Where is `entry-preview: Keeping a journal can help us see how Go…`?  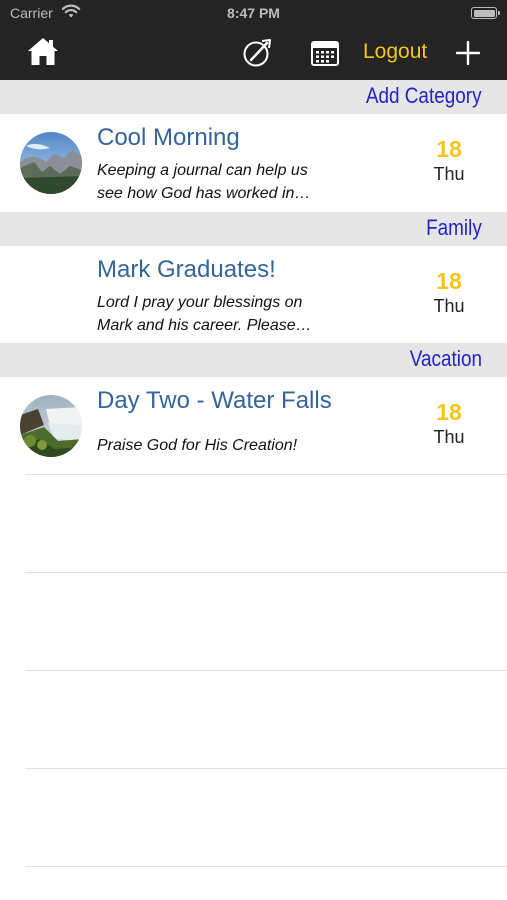
entry-preview: Keeping a journal can help us see how Go… is located at coordinates (204, 182).